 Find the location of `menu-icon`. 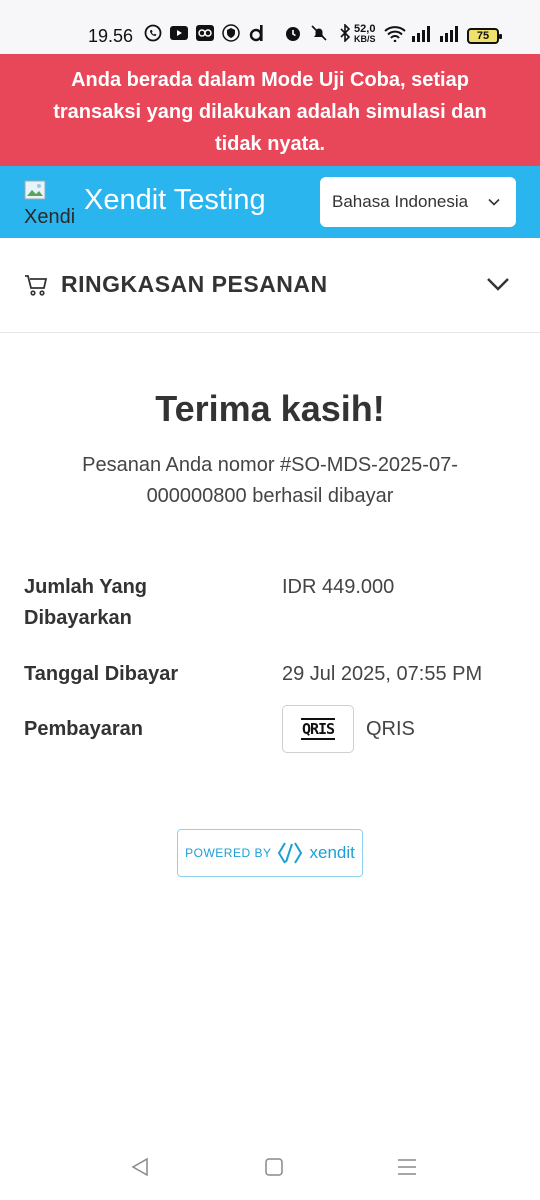

menu-icon is located at coordinates (407, 1167).